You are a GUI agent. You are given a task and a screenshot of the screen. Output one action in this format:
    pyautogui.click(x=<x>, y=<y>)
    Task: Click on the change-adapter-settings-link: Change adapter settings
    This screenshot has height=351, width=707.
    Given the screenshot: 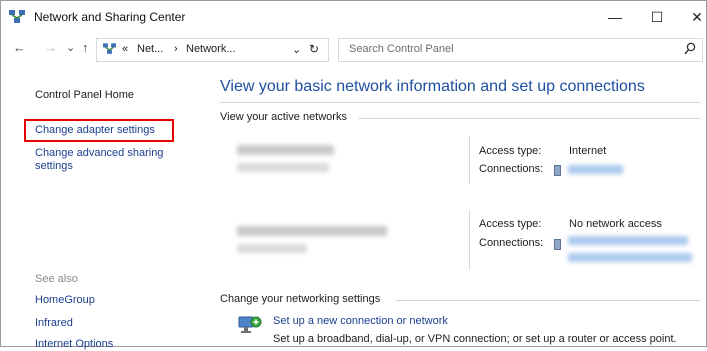 What is the action you would take?
    pyautogui.click(x=95, y=130)
    